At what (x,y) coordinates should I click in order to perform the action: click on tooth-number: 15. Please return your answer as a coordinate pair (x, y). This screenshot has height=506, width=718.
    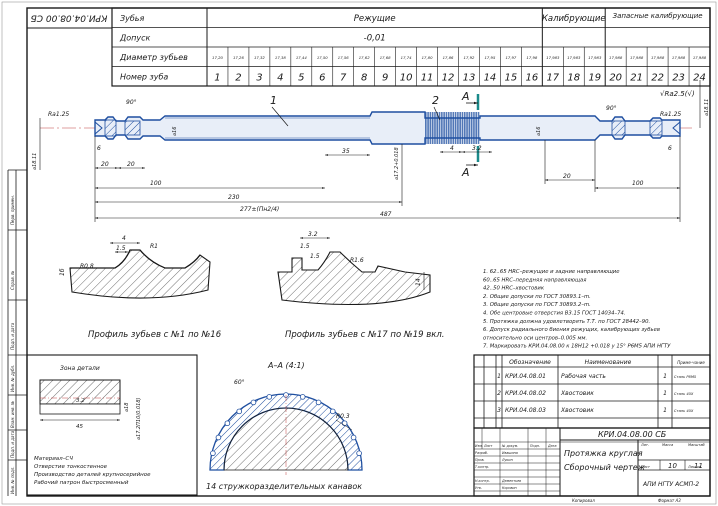
    Looking at the image, I should click on (511, 78).